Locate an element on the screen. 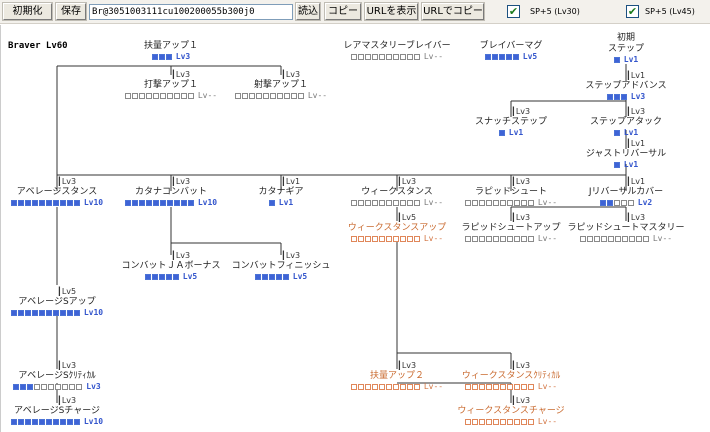 The image size is (710, 432). skill-level-boxes: Lv3 is located at coordinates (64, 386).